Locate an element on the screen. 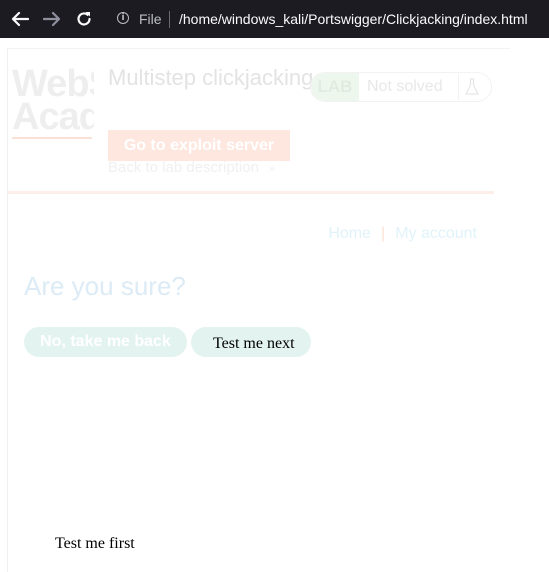 The height and width of the screenshot is (572, 549). top-navigation: Home | My account is located at coordinates (402, 234).